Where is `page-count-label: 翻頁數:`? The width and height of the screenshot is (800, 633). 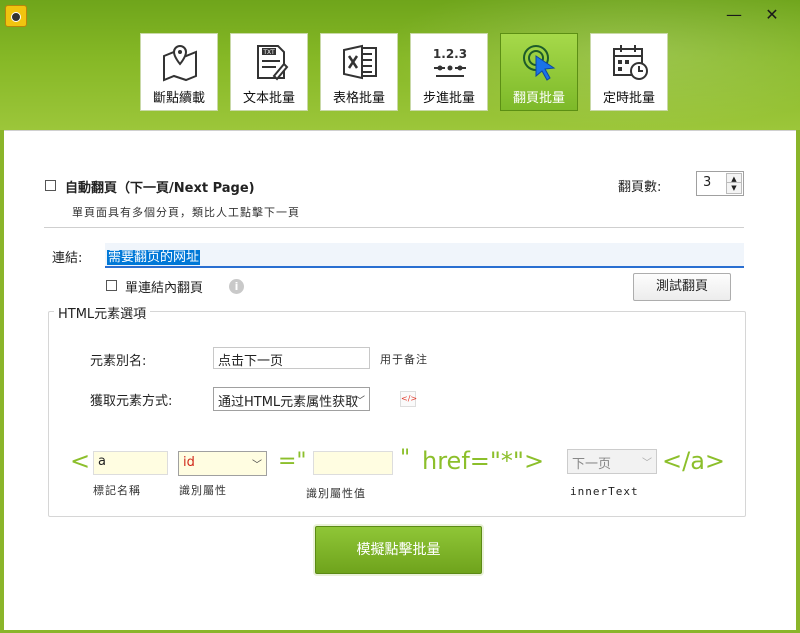 page-count-label: 翻頁數: is located at coordinates (640, 187).